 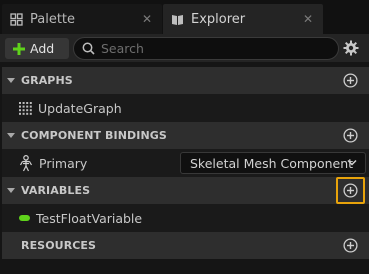 I want to click on book-icon, so click(x=177, y=19).